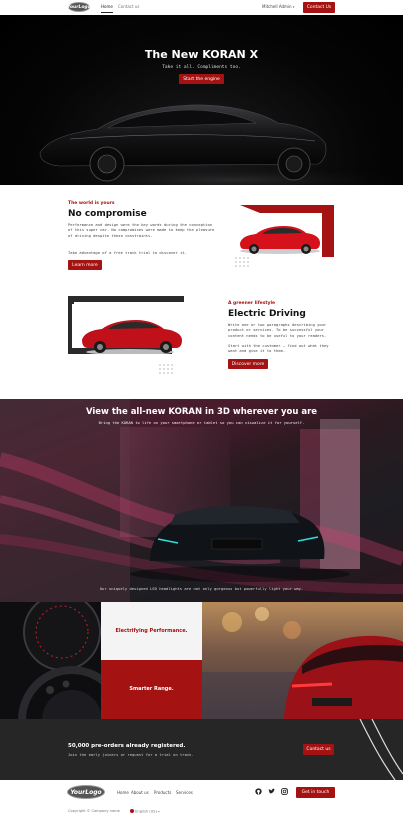  I want to click on city-car-image, so click(302, 660).